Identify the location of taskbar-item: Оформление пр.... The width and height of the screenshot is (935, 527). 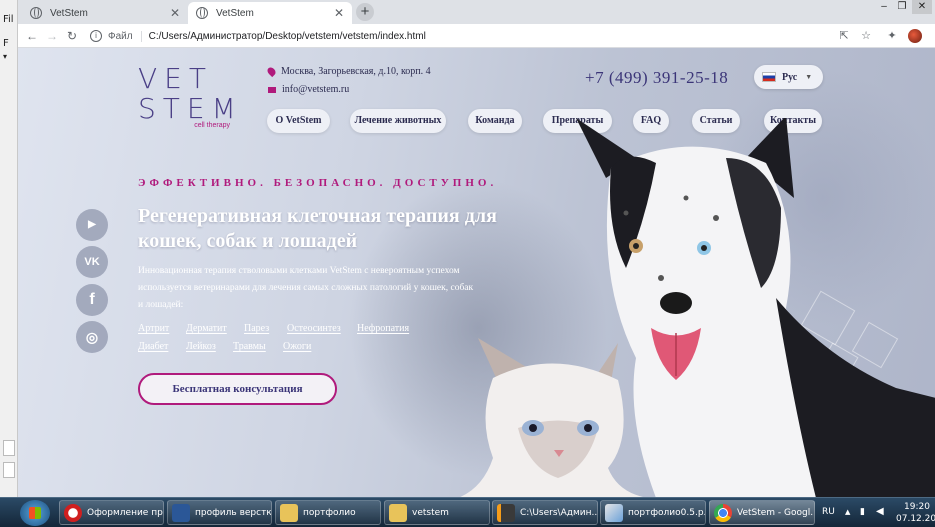
(111, 512).